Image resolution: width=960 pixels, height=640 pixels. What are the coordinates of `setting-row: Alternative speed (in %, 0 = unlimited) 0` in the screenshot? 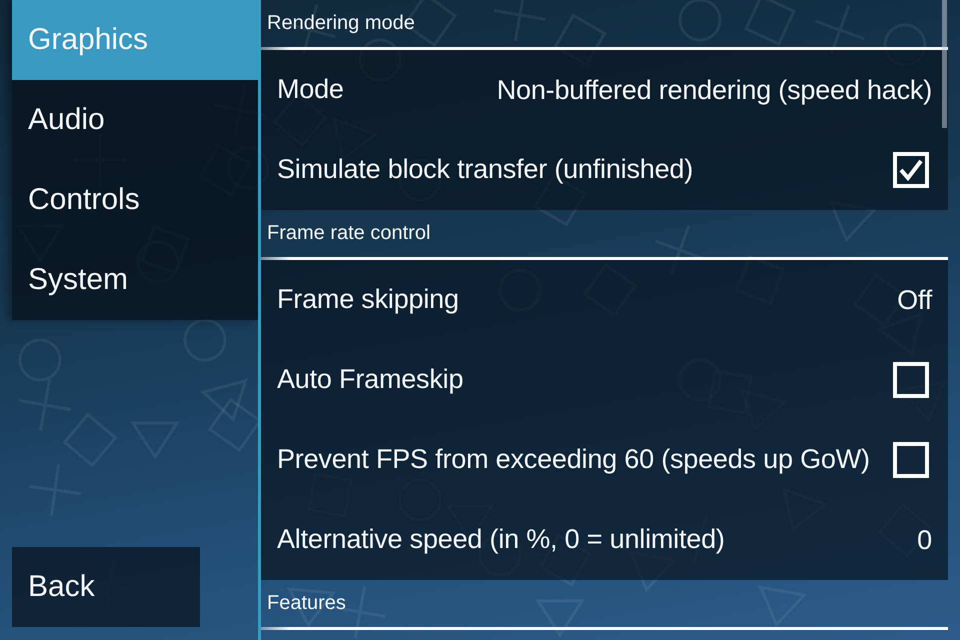 It's located at (604, 540).